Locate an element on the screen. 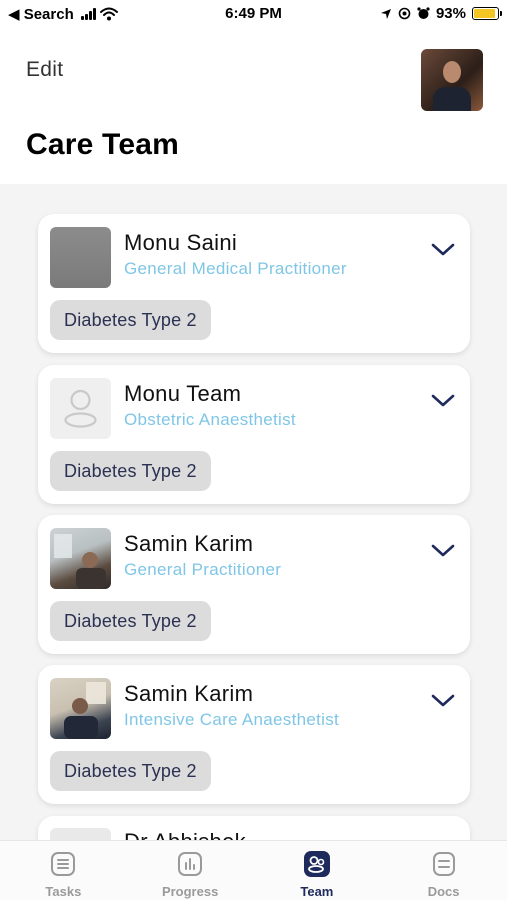  tab-team: Team is located at coordinates (317, 870).